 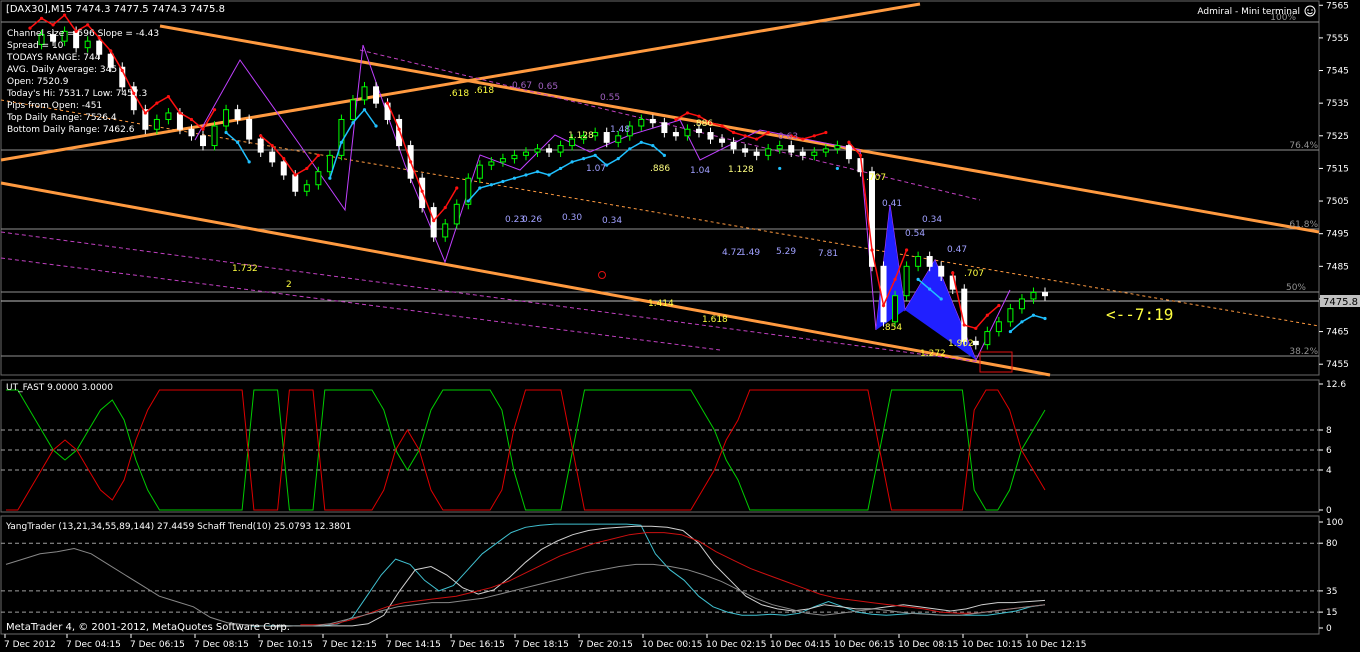 I want to click on fib-label-38: 38.2%, so click(x=1303, y=352).